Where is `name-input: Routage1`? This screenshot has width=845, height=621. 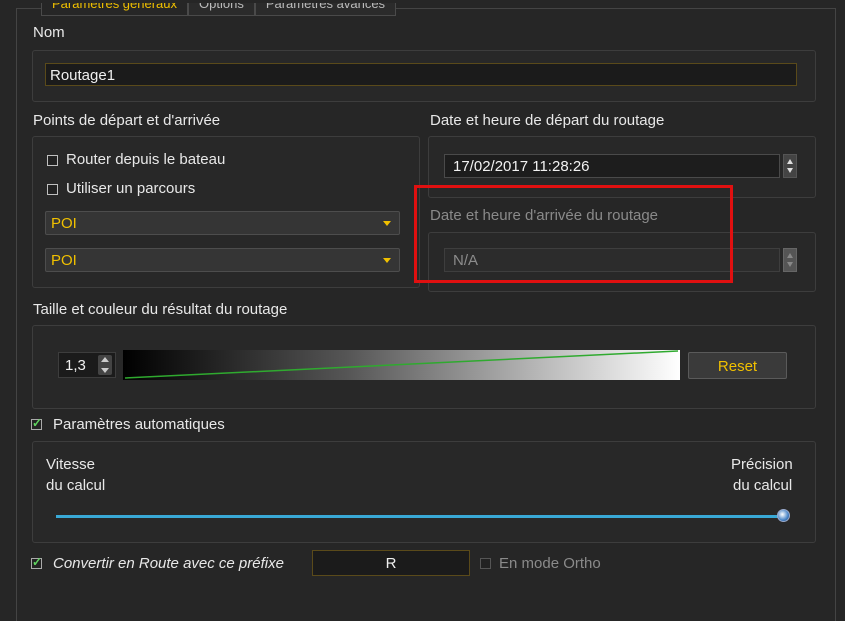 name-input: Routage1 is located at coordinates (421, 74).